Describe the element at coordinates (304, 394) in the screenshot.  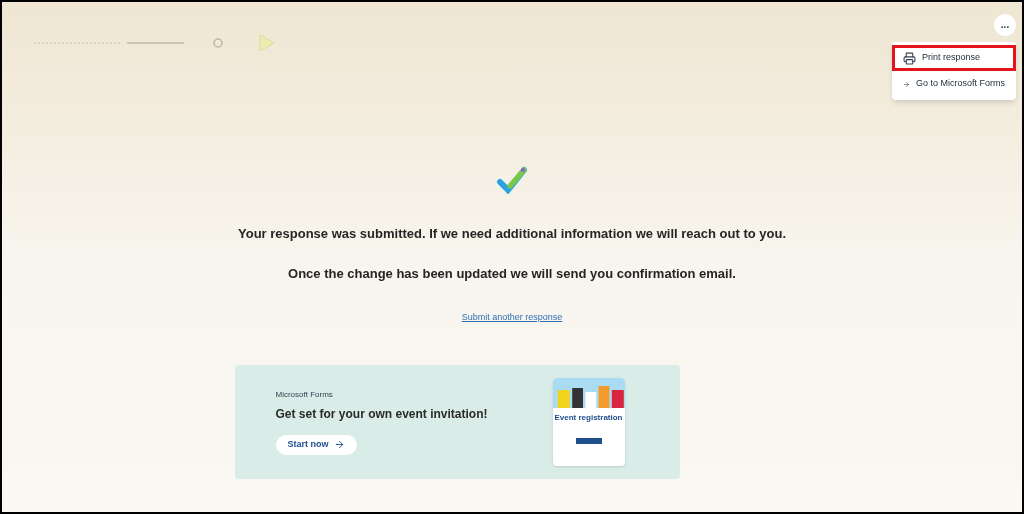
I see `promo-brand: Microsoft Forms` at that location.